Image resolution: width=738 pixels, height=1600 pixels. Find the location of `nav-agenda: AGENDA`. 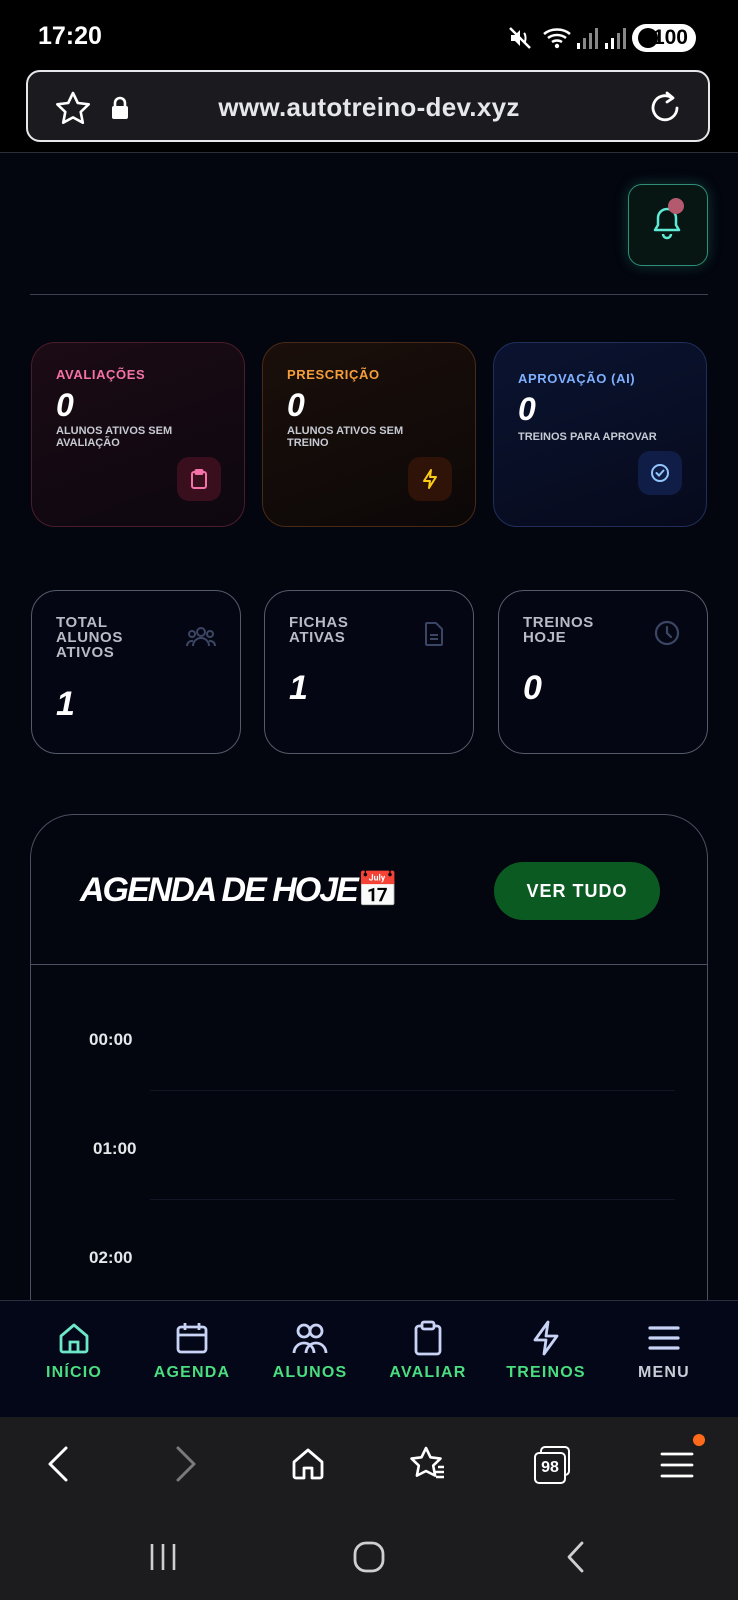

nav-agenda: AGENDA is located at coordinates (192, 1351).